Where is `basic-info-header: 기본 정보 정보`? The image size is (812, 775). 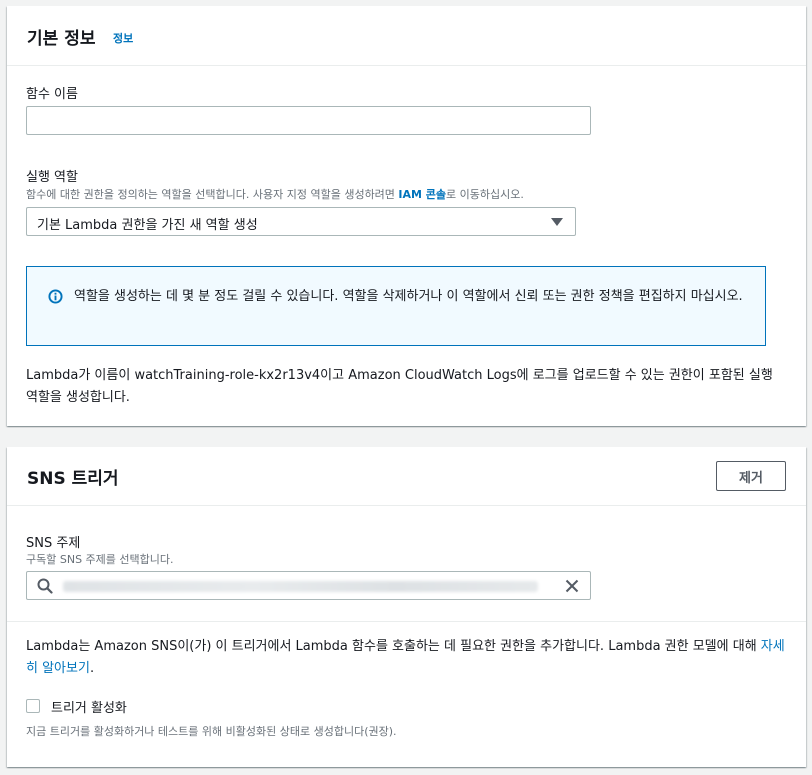 basic-info-header: 기본 정보 정보 is located at coordinates (406, 36).